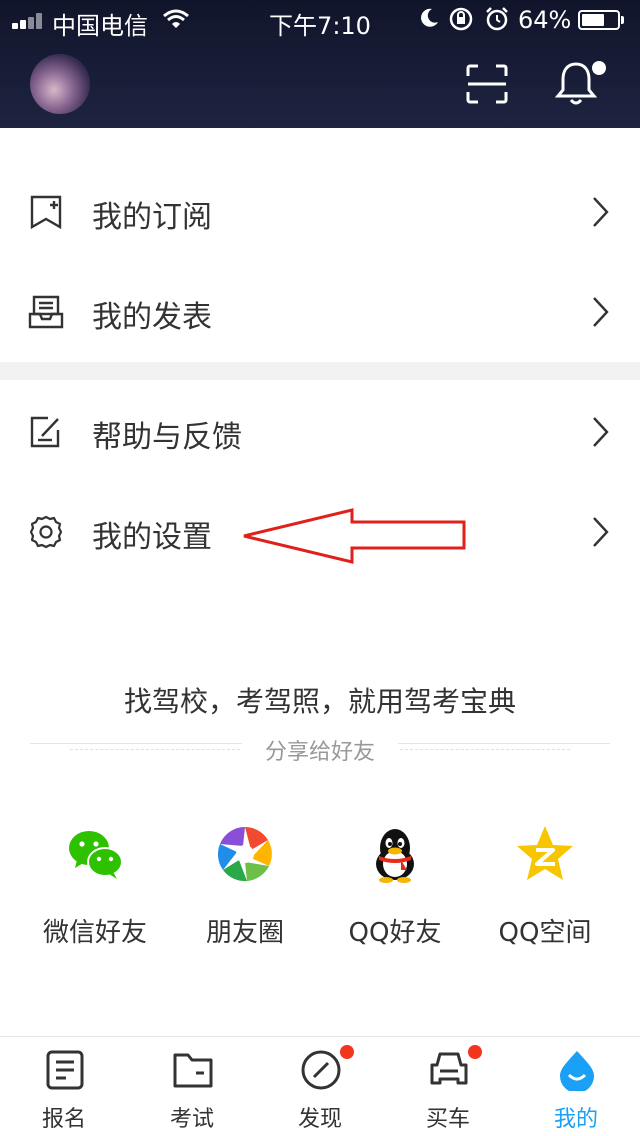 Image resolution: width=640 pixels, height=1136 pixels. What do you see at coordinates (152, 217) in the screenshot?
I see `menu-item-label: 我的订阅` at bounding box center [152, 217].